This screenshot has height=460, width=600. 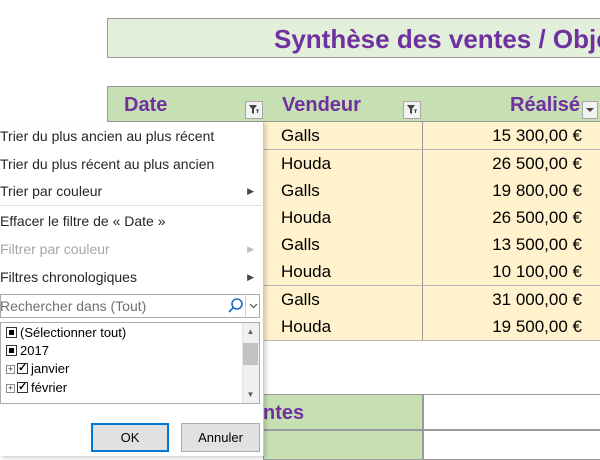 What do you see at coordinates (250, 394) in the screenshot?
I see `scroll-down-icon: ▼` at bounding box center [250, 394].